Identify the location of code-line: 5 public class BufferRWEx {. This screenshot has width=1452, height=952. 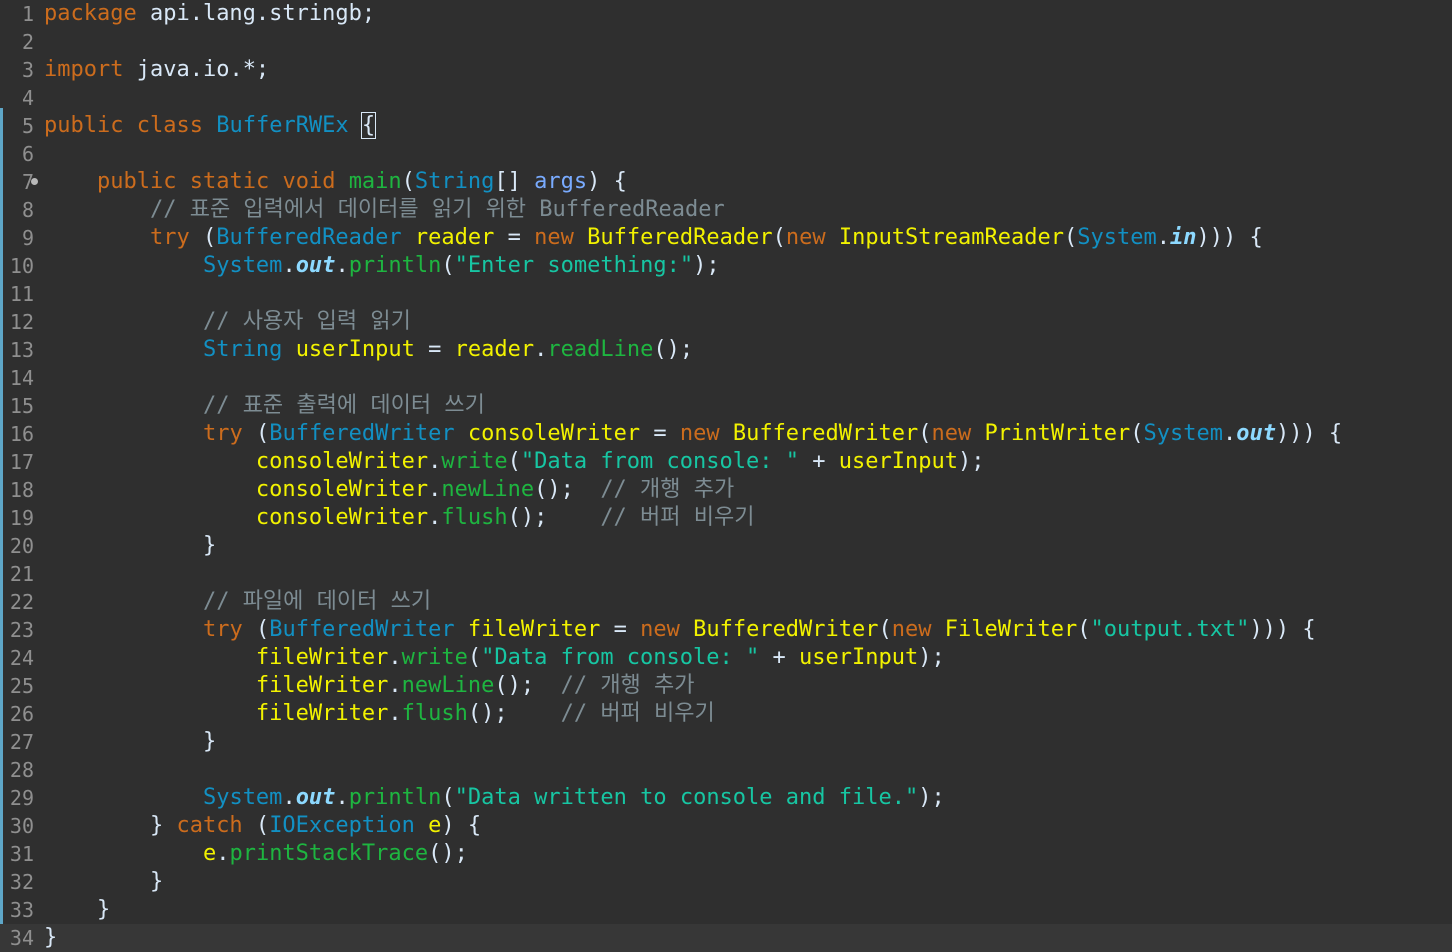
(726, 126).